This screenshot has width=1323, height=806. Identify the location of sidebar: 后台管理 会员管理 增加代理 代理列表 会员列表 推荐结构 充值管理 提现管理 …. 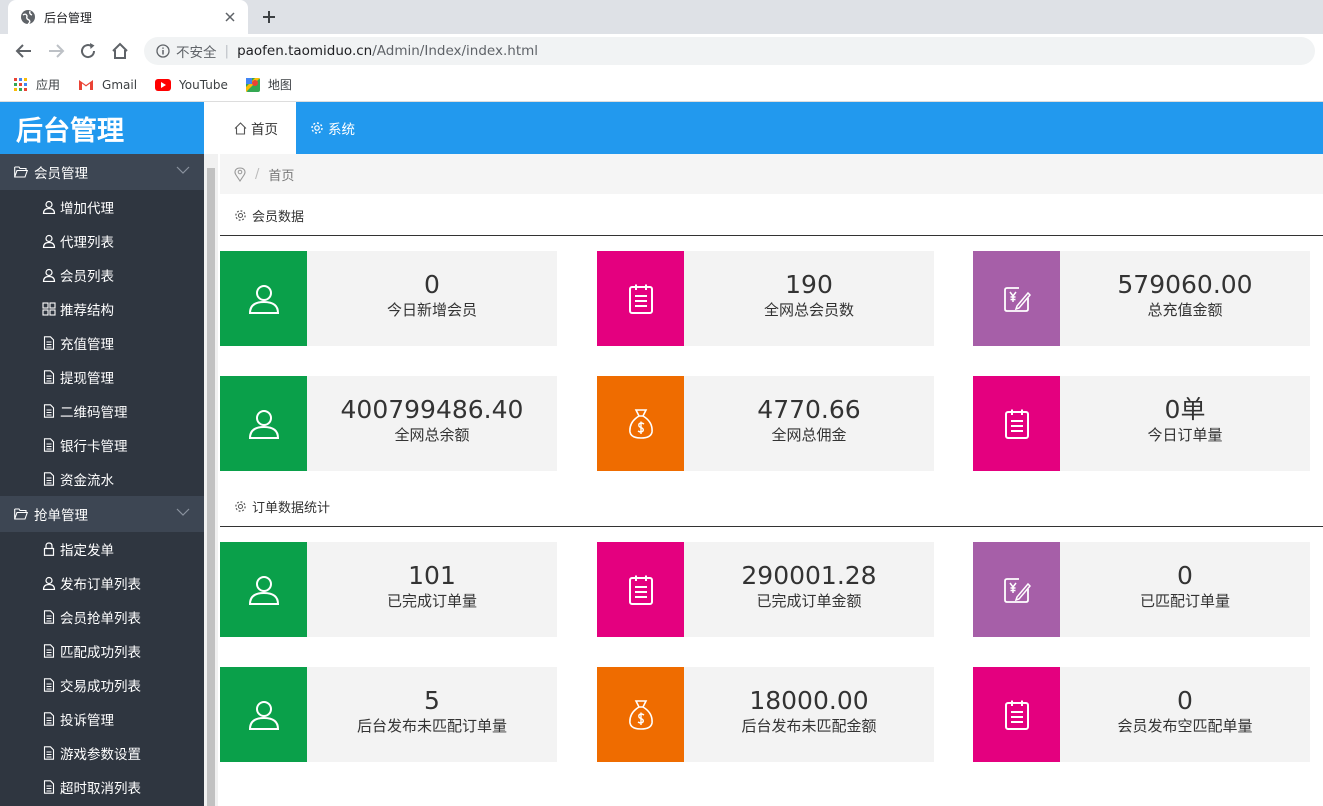
(102, 454).